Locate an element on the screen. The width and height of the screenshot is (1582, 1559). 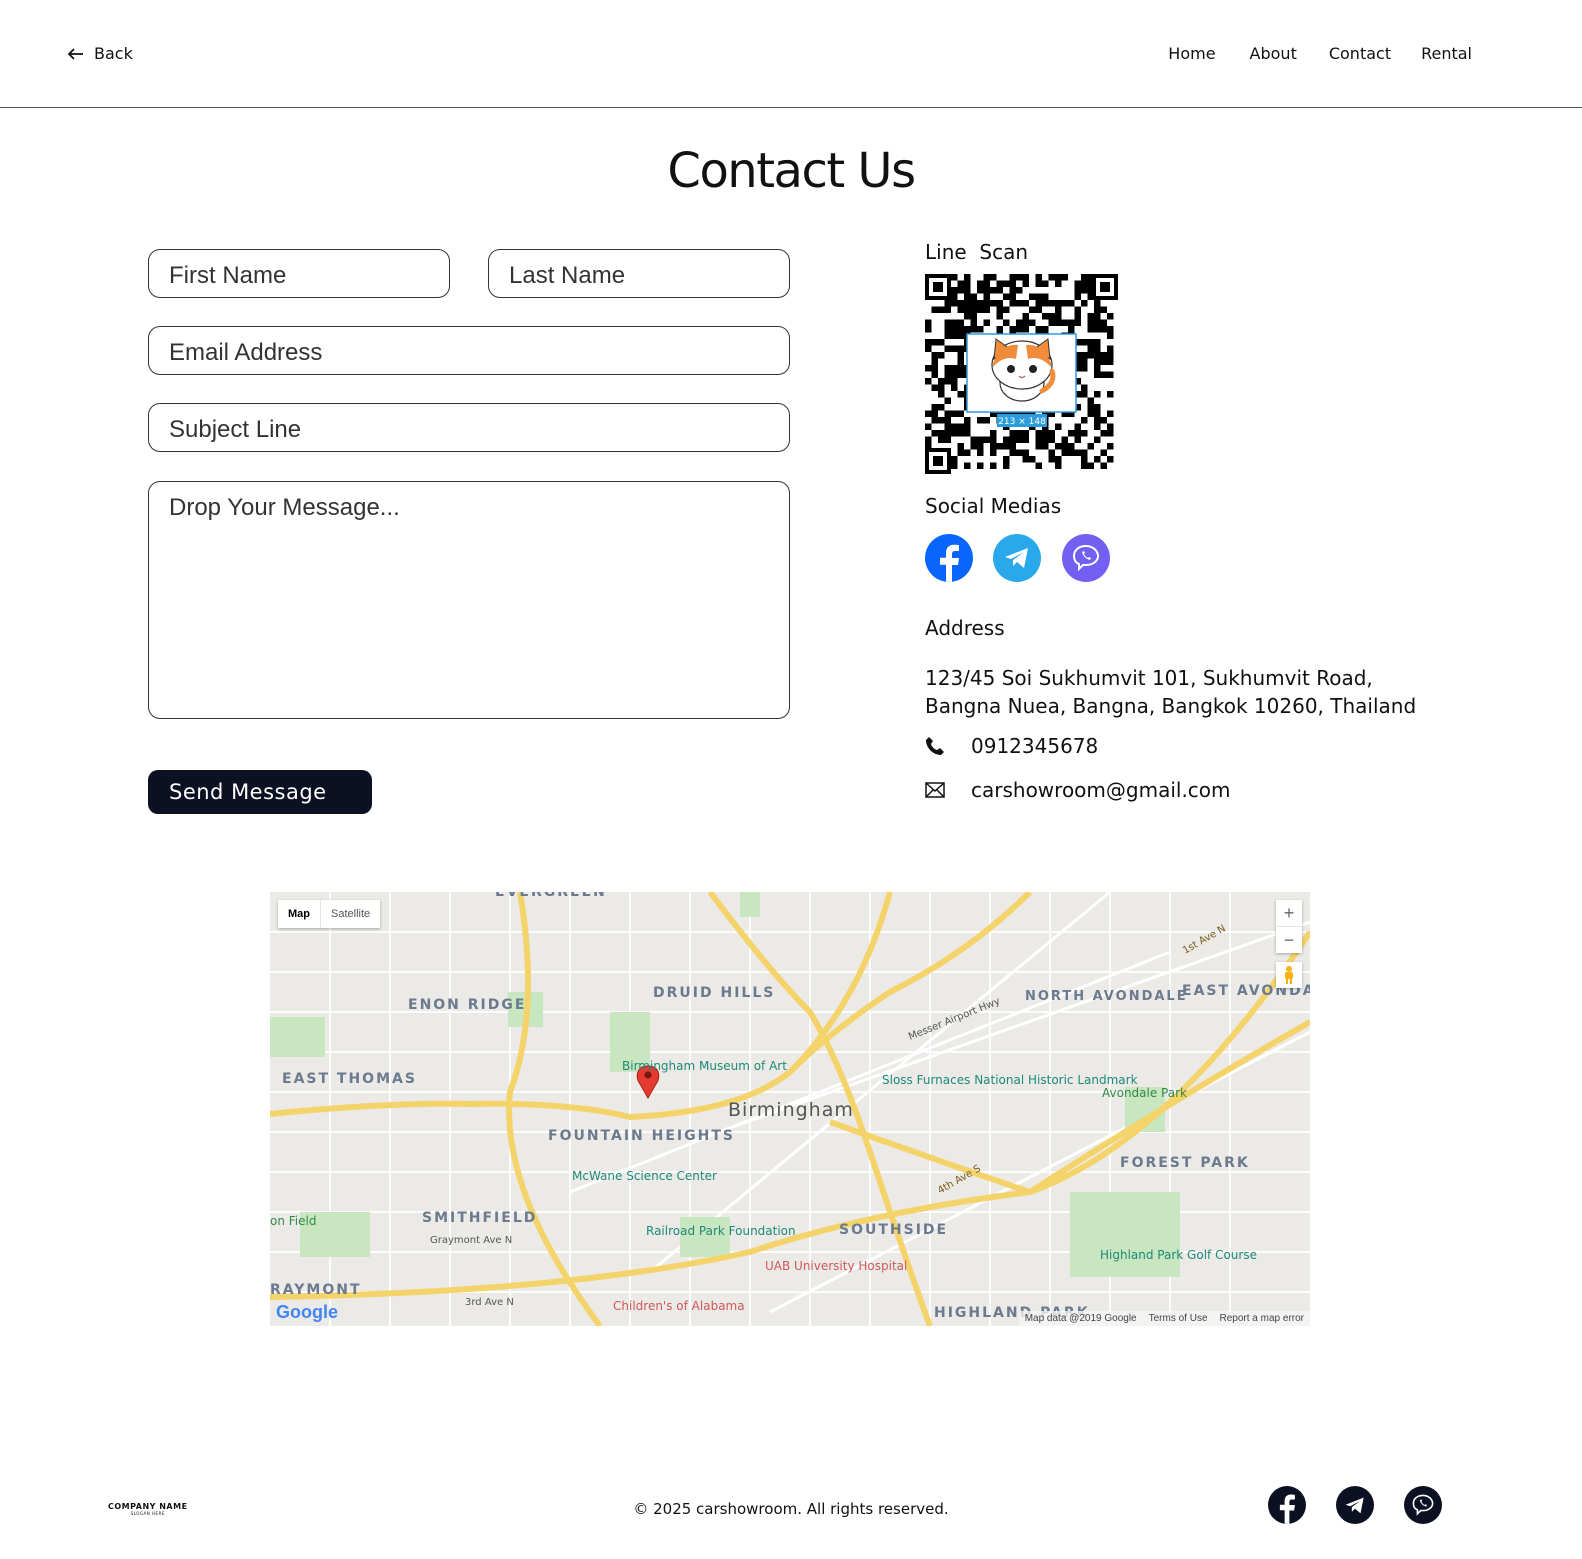
phone-icon is located at coordinates (935, 746).